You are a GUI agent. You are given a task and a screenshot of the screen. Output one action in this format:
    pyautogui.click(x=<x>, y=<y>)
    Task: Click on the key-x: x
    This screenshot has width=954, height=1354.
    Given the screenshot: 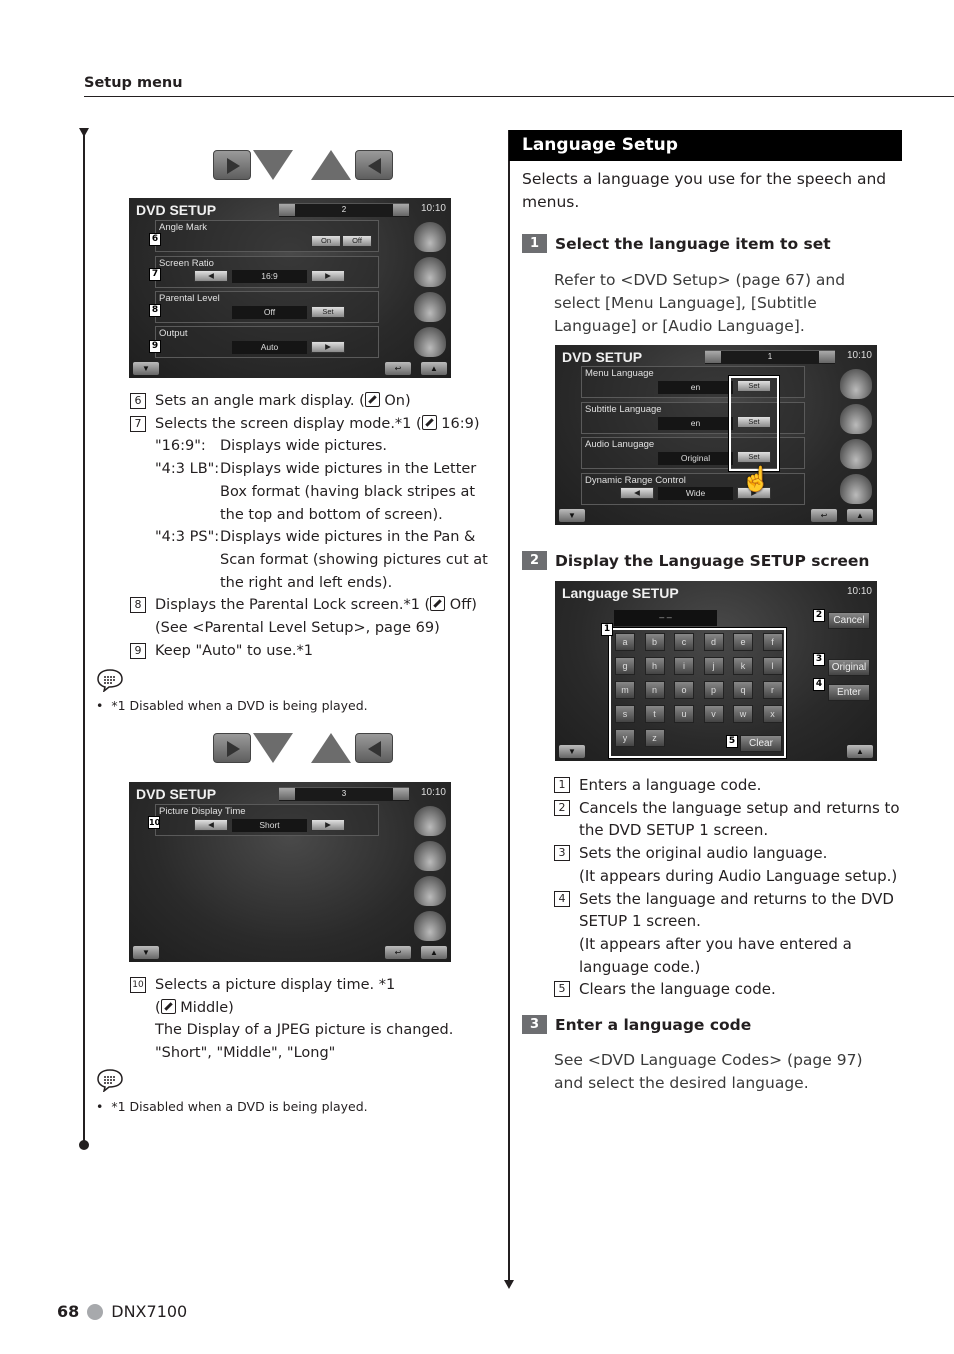 What is the action you would take?
    pyautogui.click(x=772, y=714)
    